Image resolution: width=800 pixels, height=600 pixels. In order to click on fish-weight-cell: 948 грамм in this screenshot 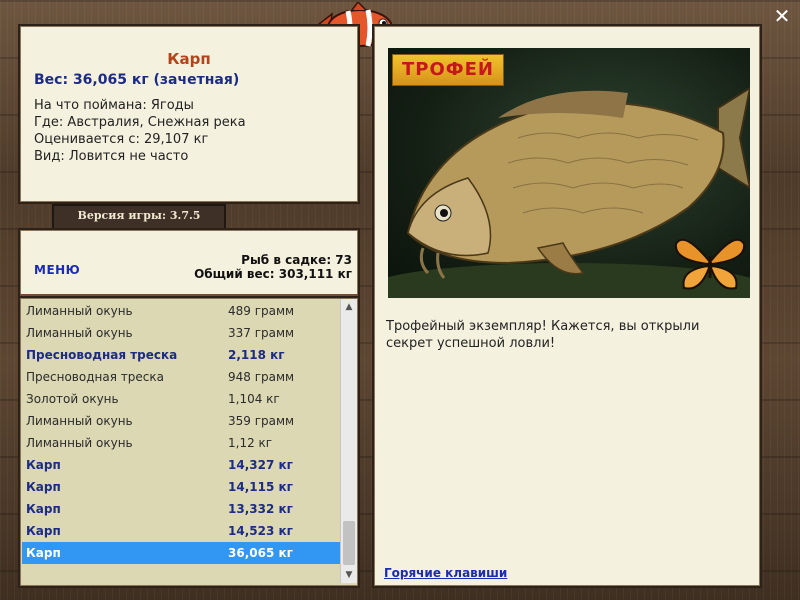, I will do `click(261, 377)`.